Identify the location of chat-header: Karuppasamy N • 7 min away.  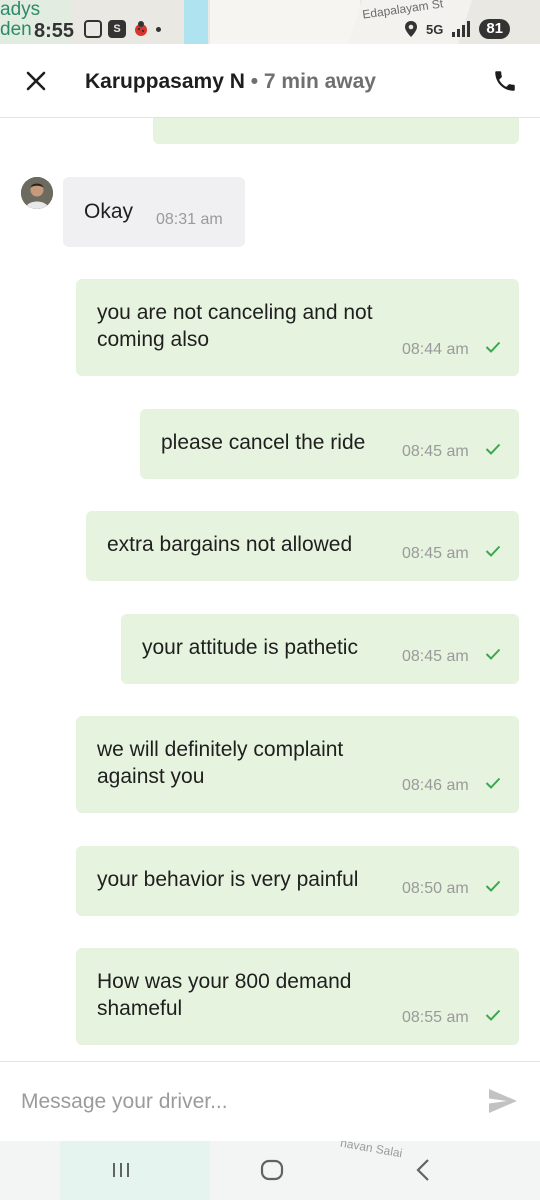
(270, 81).